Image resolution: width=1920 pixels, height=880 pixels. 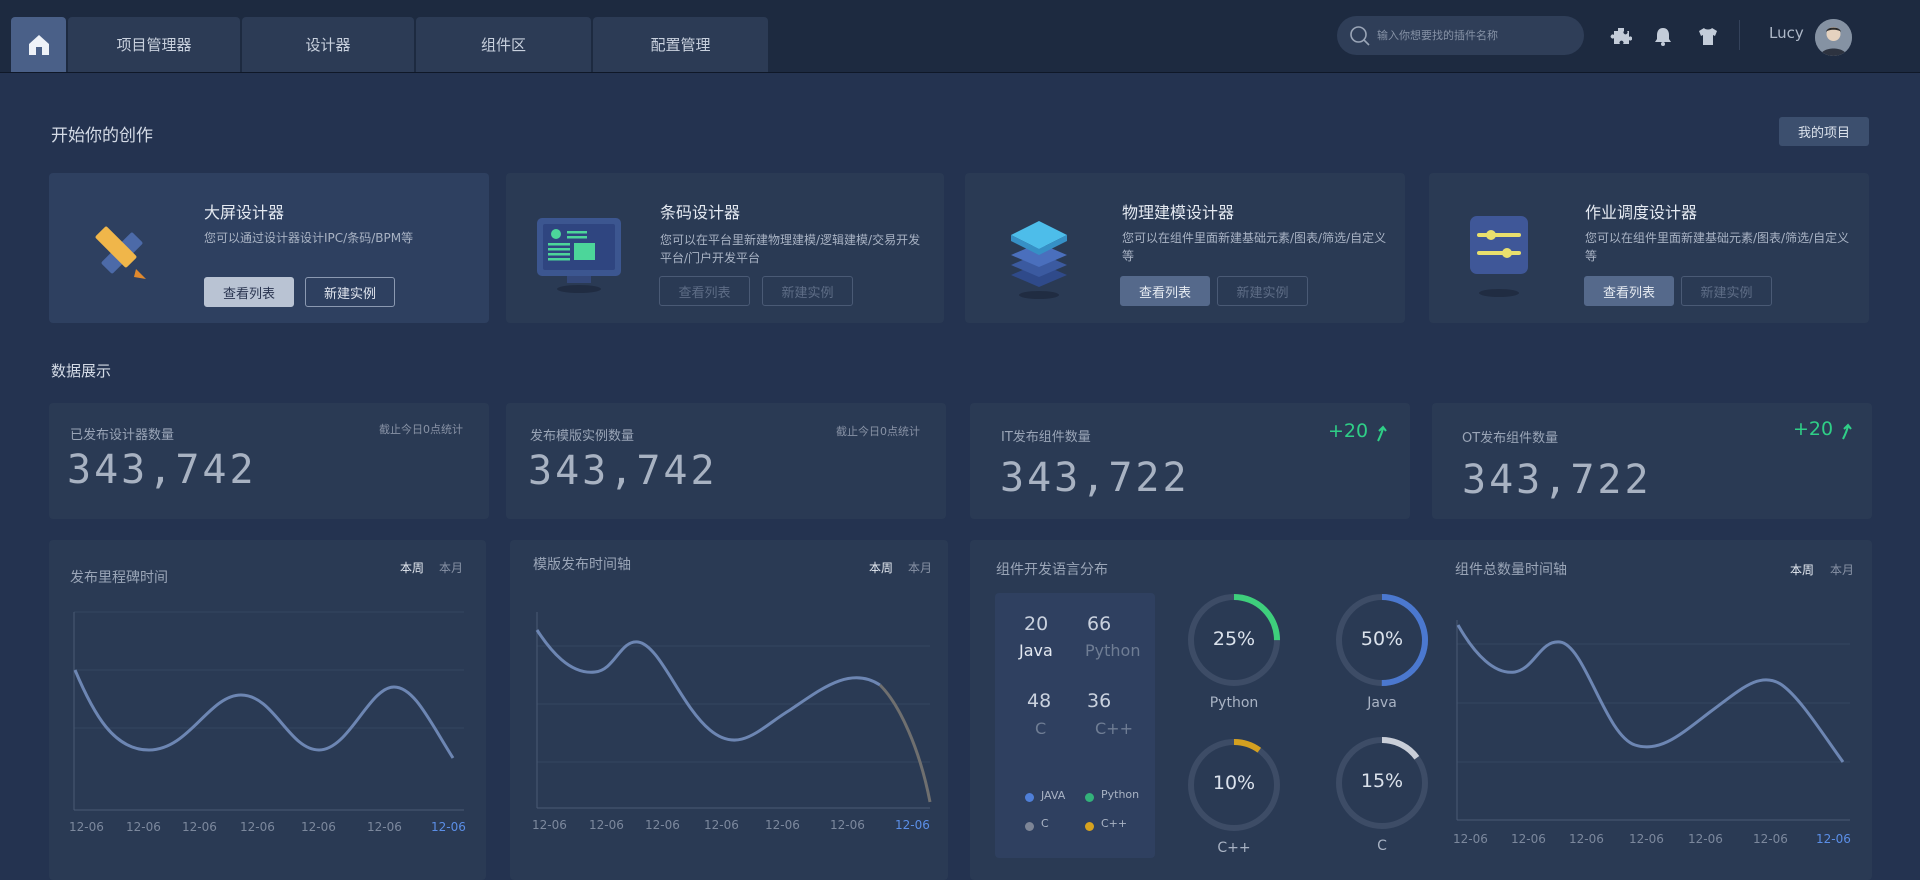 What do you see at coordinates (1786, 33) in the screenshot?
I see `user-name: Lucy` at bounding box center [1786, 33].